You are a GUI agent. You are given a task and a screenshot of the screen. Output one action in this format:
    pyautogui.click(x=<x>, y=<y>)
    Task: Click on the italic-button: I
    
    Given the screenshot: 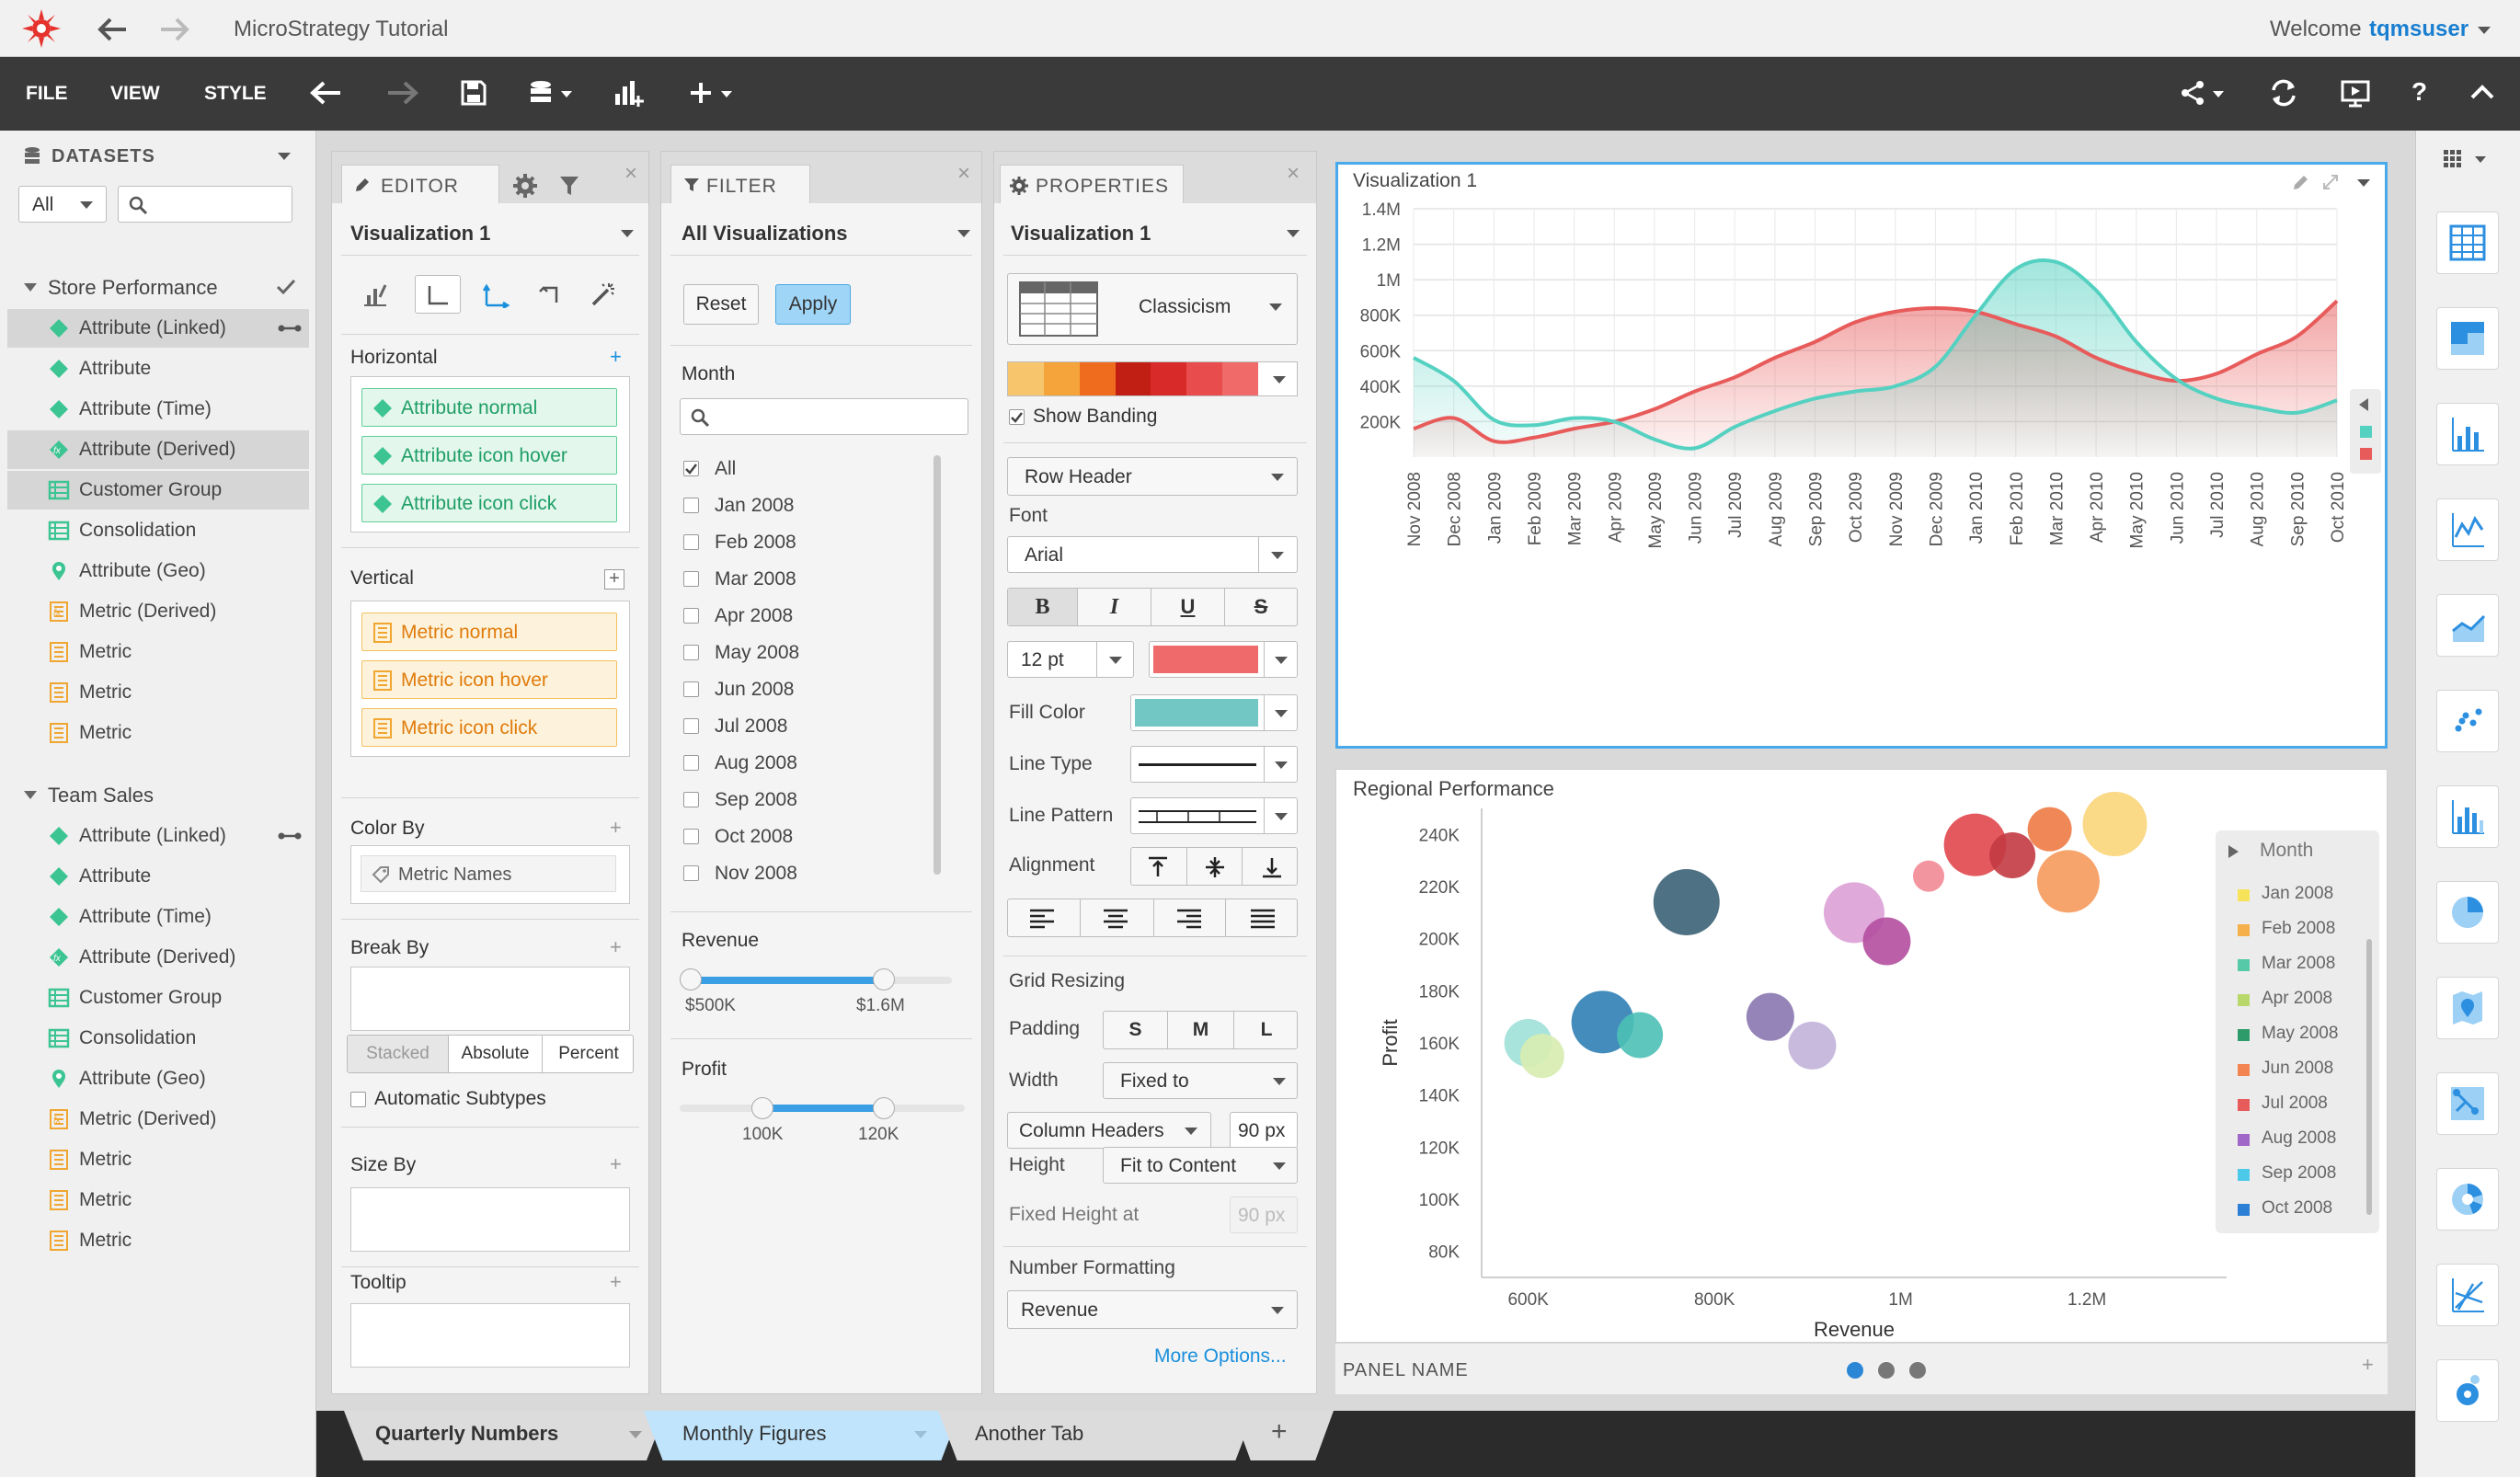 What is the action you would take?
    pyautogui.click(x=1114, y=607)
    